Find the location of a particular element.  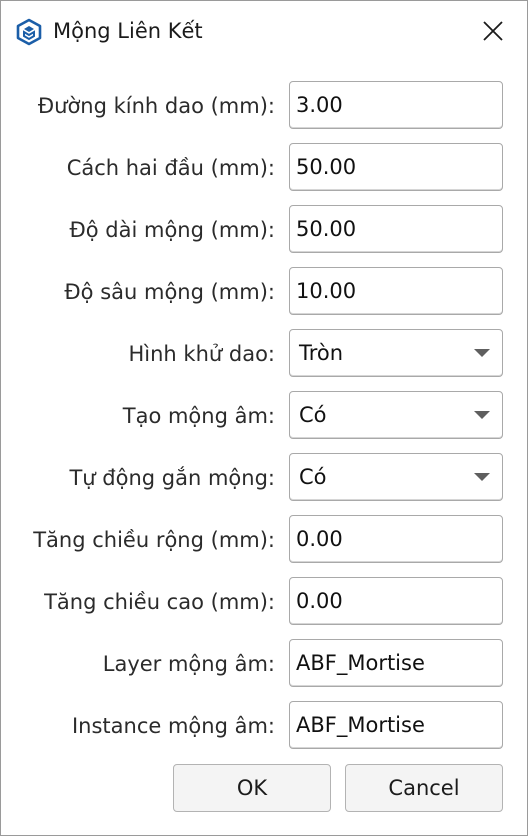

row-cutter-diameter: Đường kính dao (mm): is located at coordinates (264, 106).